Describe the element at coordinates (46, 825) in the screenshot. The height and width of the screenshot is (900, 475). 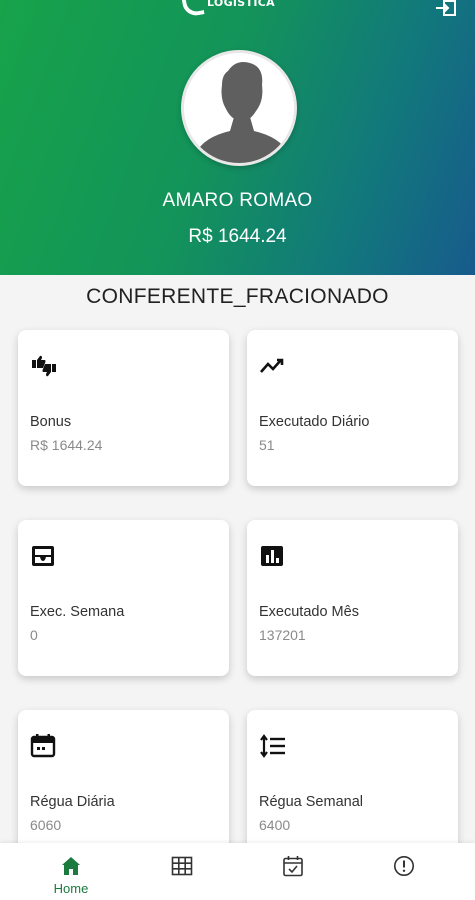
I see `card-value: 6060` at that location.